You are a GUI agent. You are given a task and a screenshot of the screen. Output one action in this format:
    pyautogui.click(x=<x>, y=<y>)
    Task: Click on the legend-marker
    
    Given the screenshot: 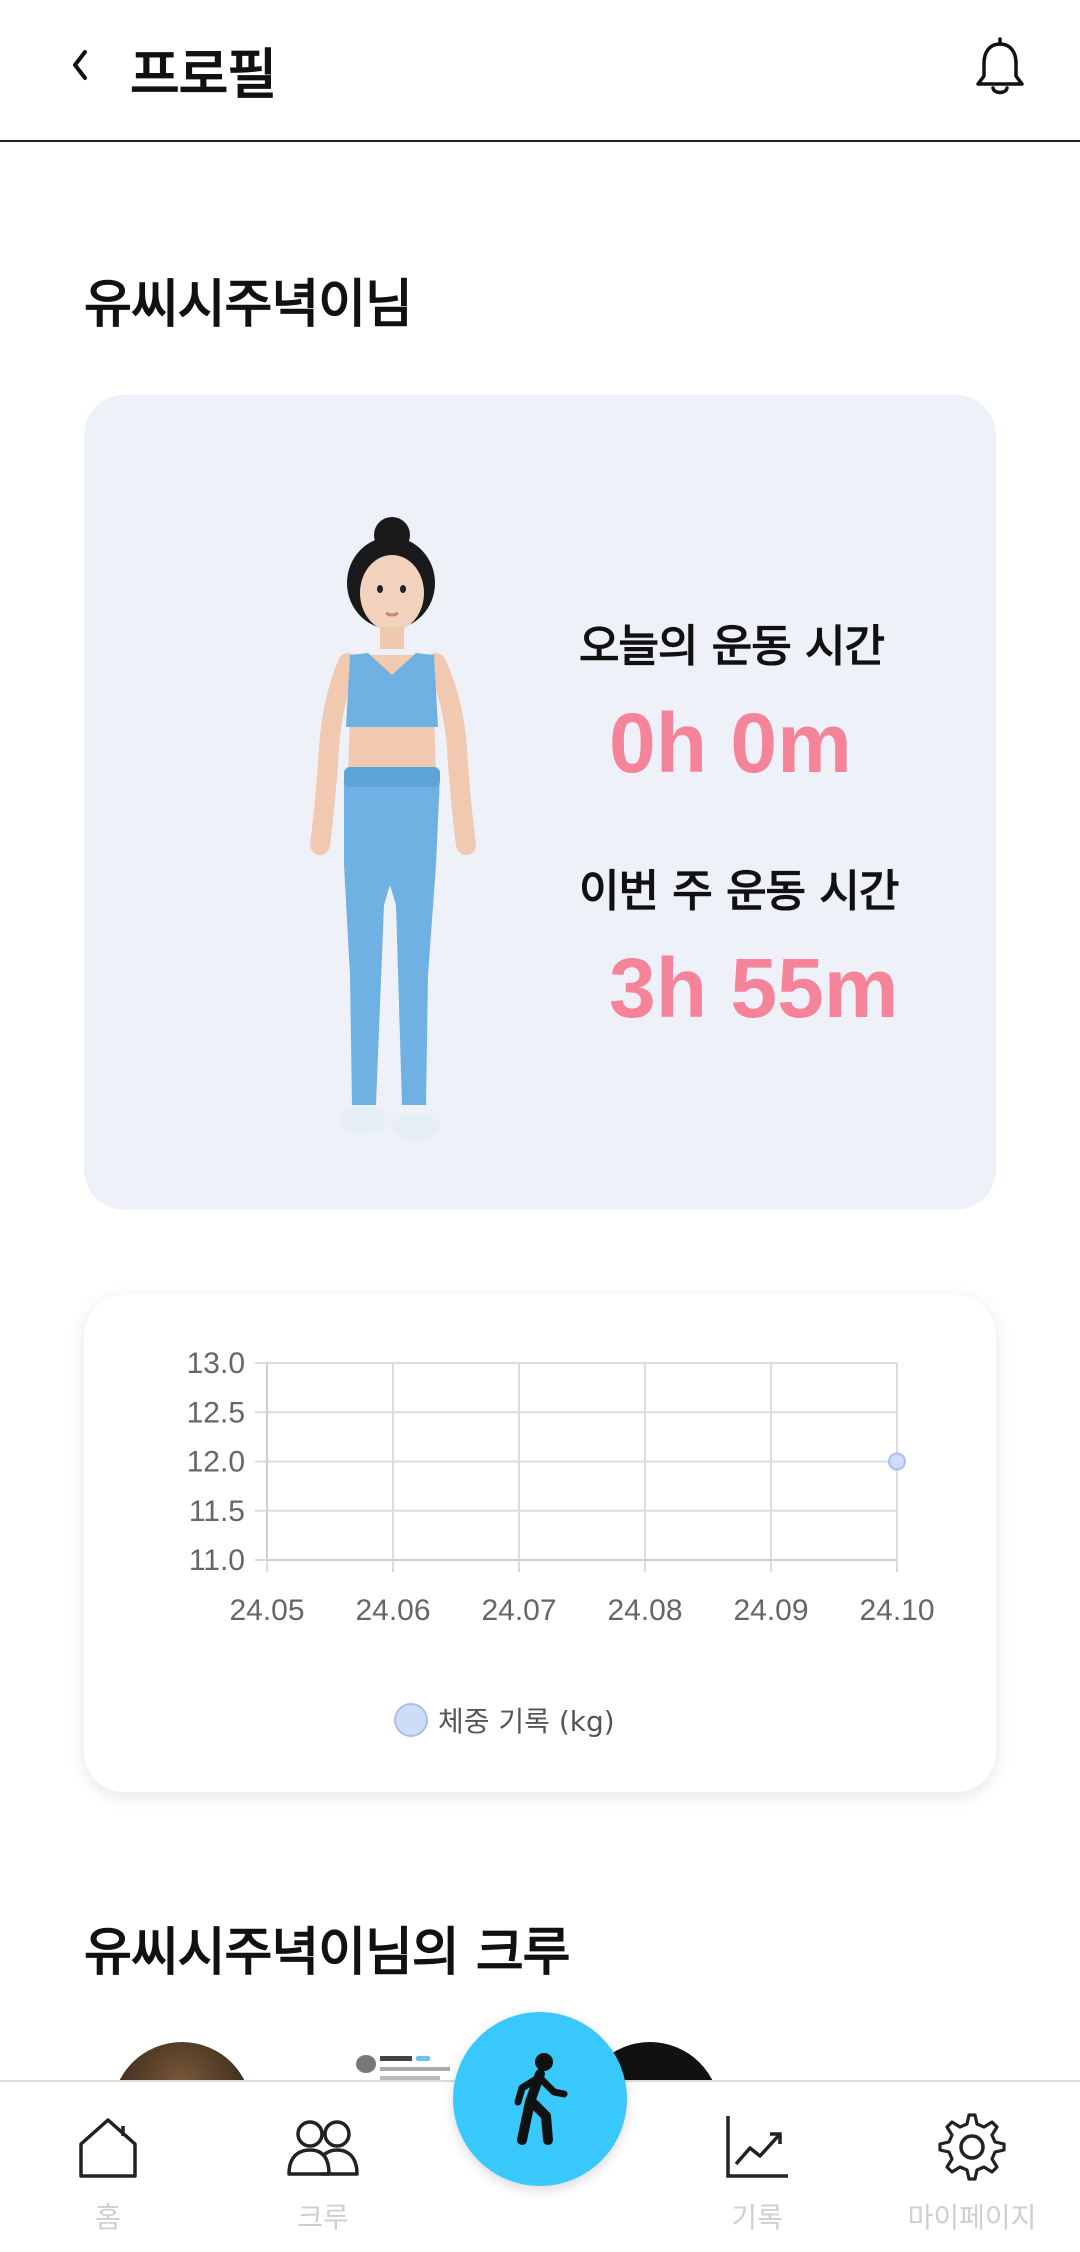 What is the action you would take?
    pyautogui.click(x=411, y=1720)
    